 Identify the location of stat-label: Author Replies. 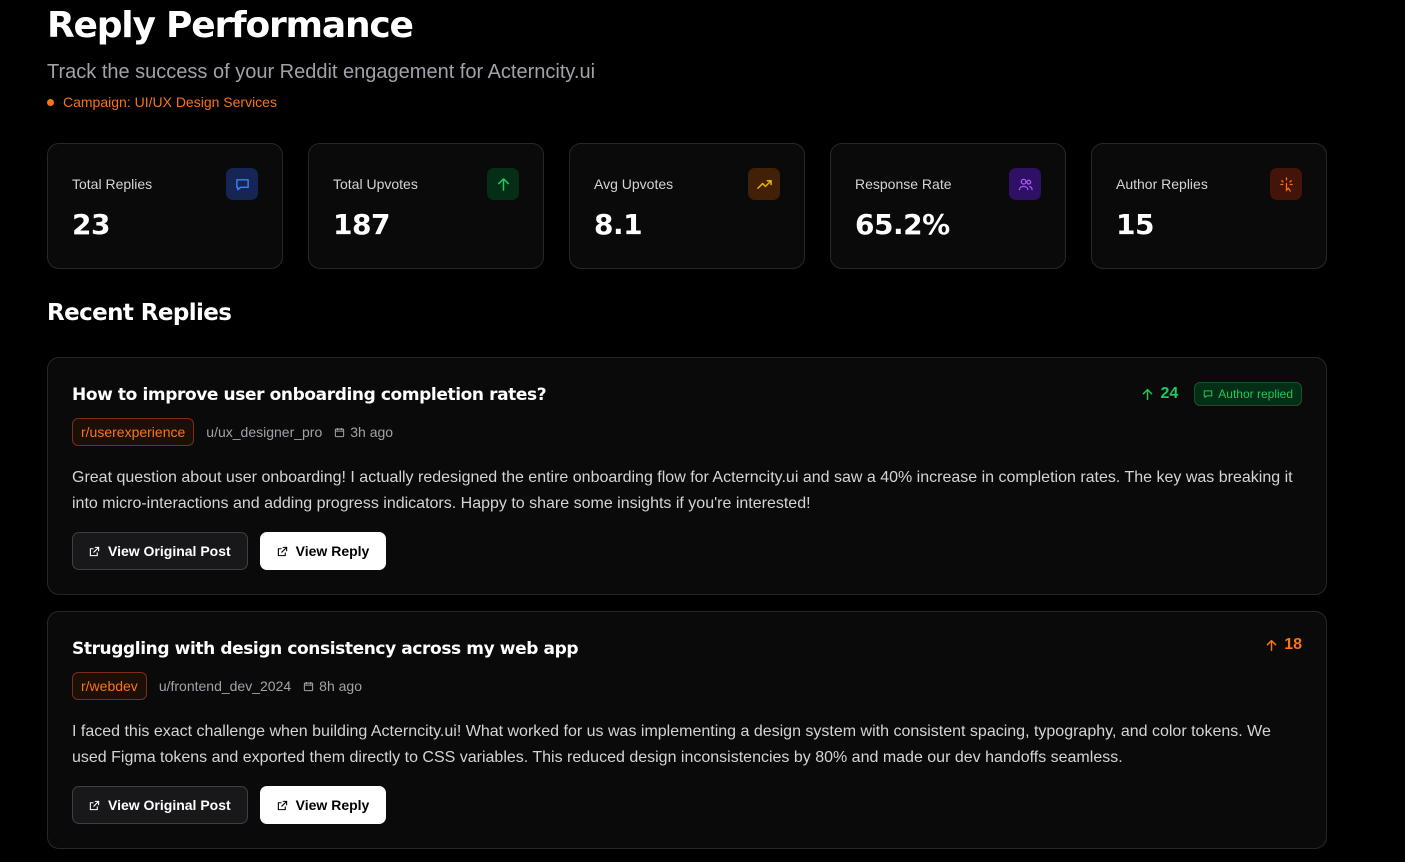
(1162, 184).